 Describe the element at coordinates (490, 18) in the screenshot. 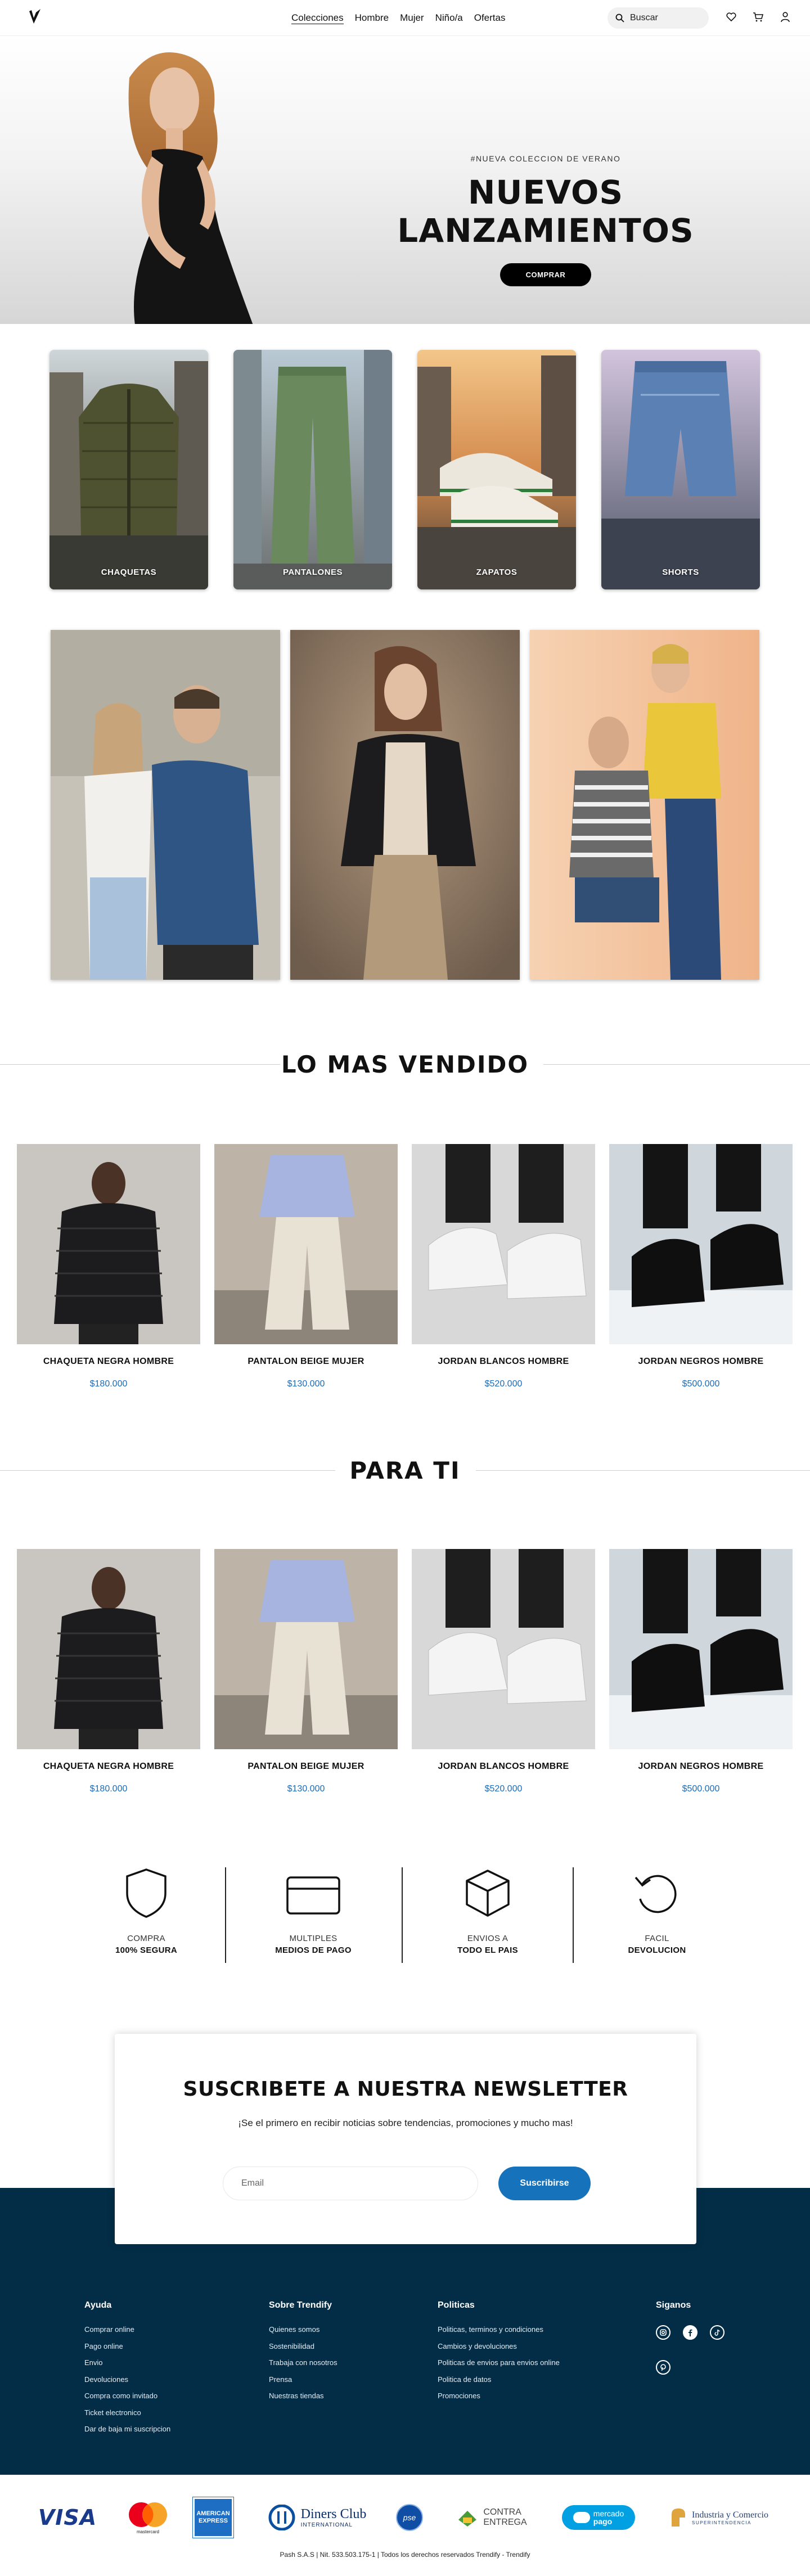

I see `menu-ofertas: Ofertas` at that location.